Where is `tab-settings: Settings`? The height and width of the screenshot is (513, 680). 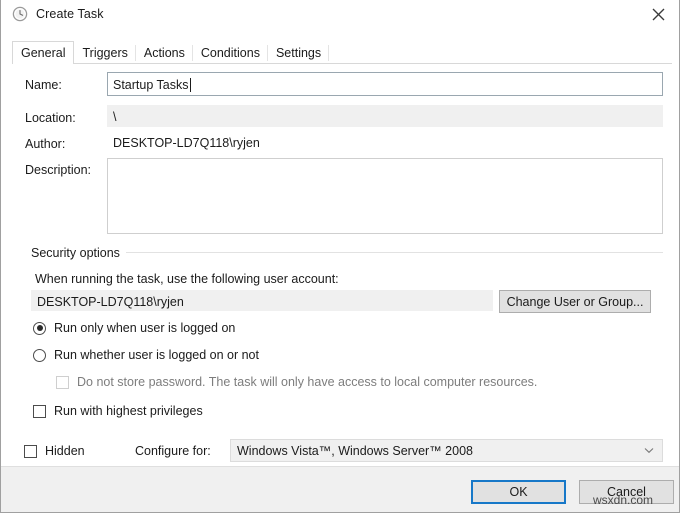 tab-settings: Settings is located at coordinates (299, 53).